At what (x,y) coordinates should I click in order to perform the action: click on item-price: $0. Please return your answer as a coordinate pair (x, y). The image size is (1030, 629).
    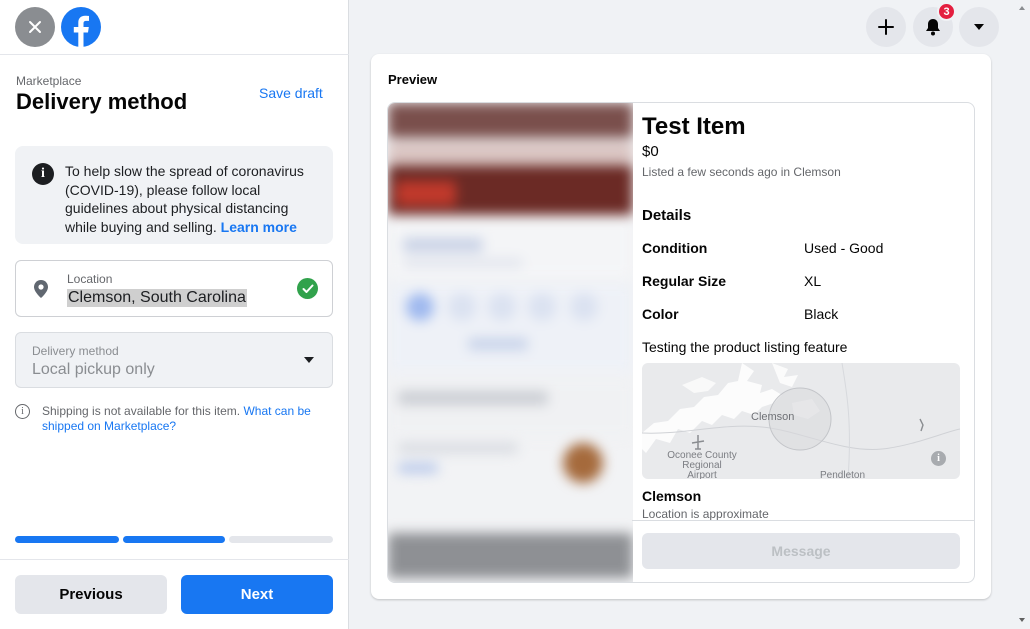
    Looking at the image, I should click on (650, 151).